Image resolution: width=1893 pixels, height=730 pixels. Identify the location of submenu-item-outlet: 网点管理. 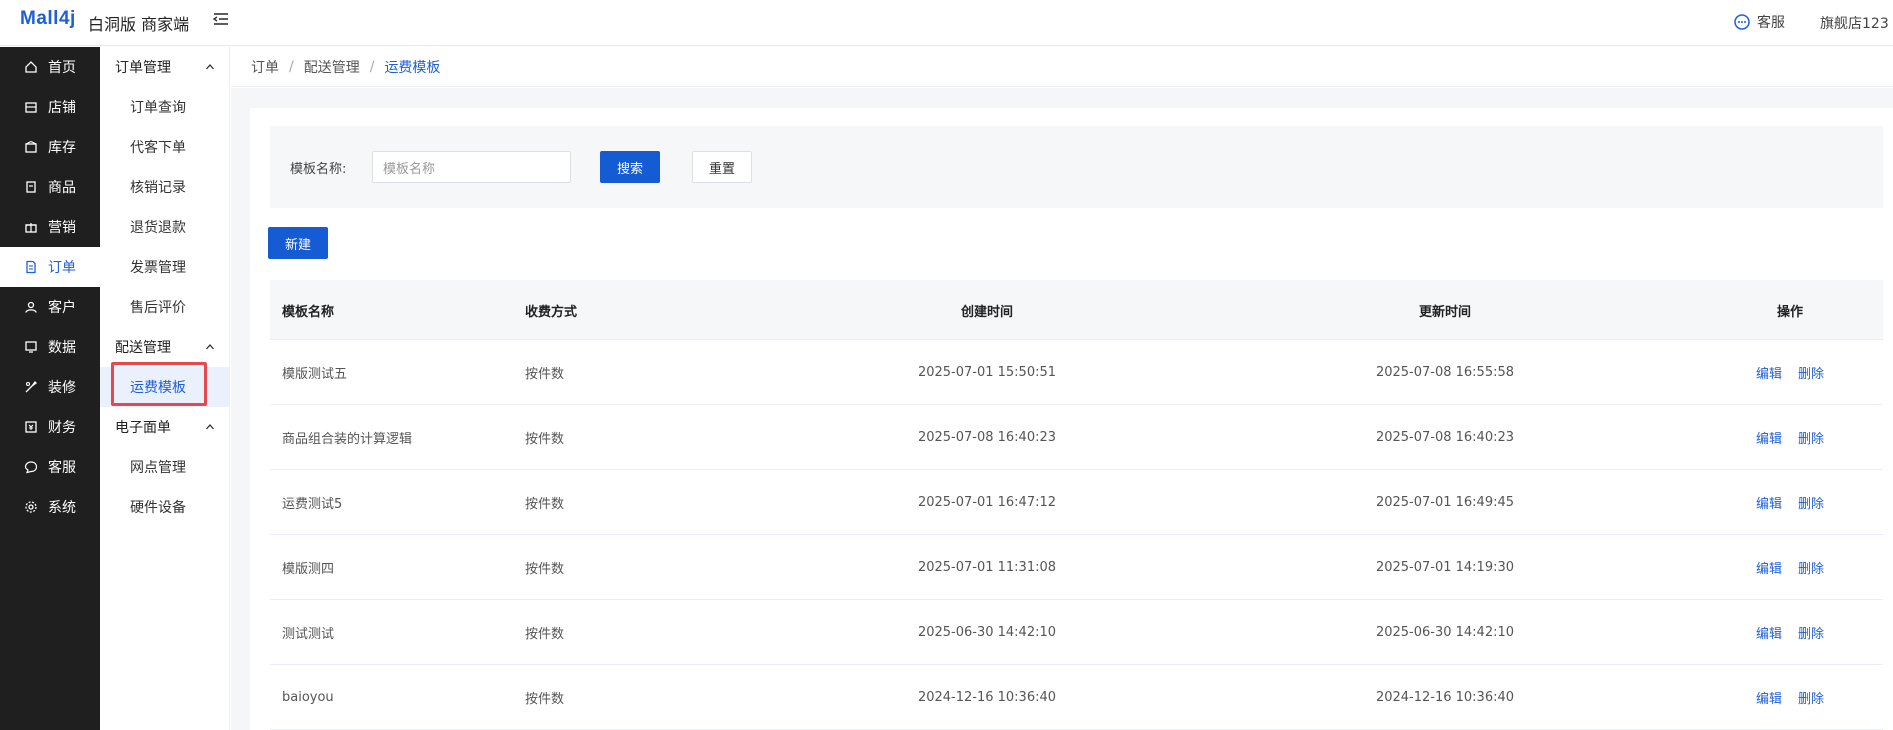
(164, 467).